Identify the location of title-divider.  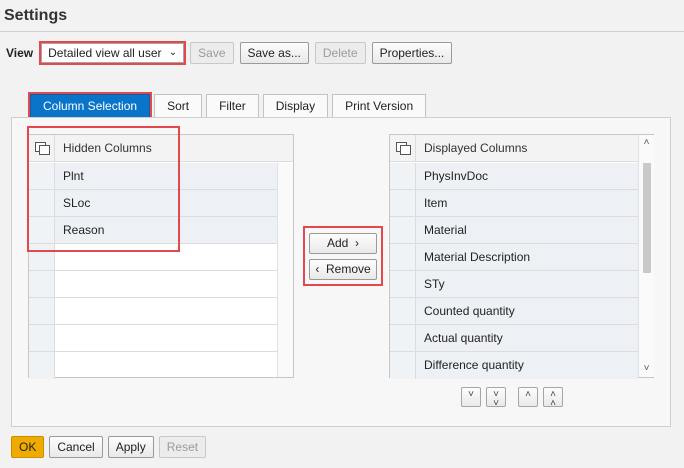
(342, 31).